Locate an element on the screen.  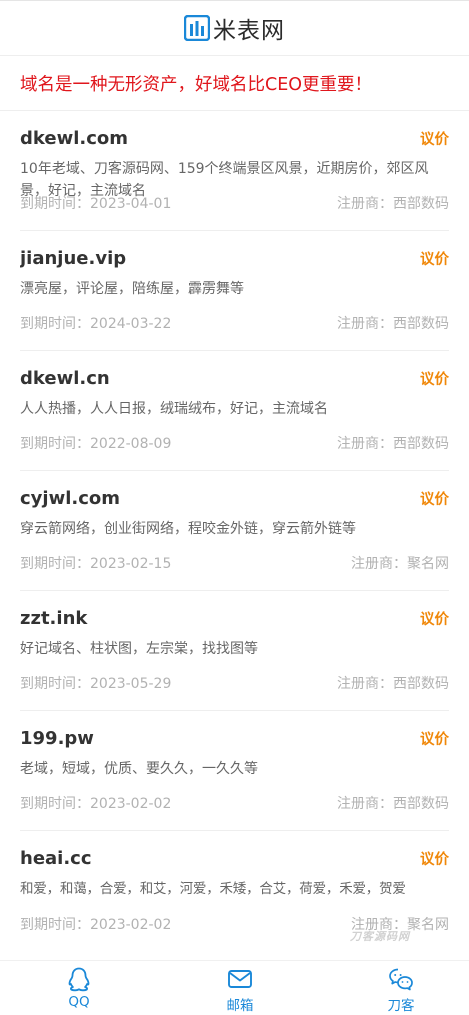
domain-name: dkewl.com is located at coordinates (74, 138).